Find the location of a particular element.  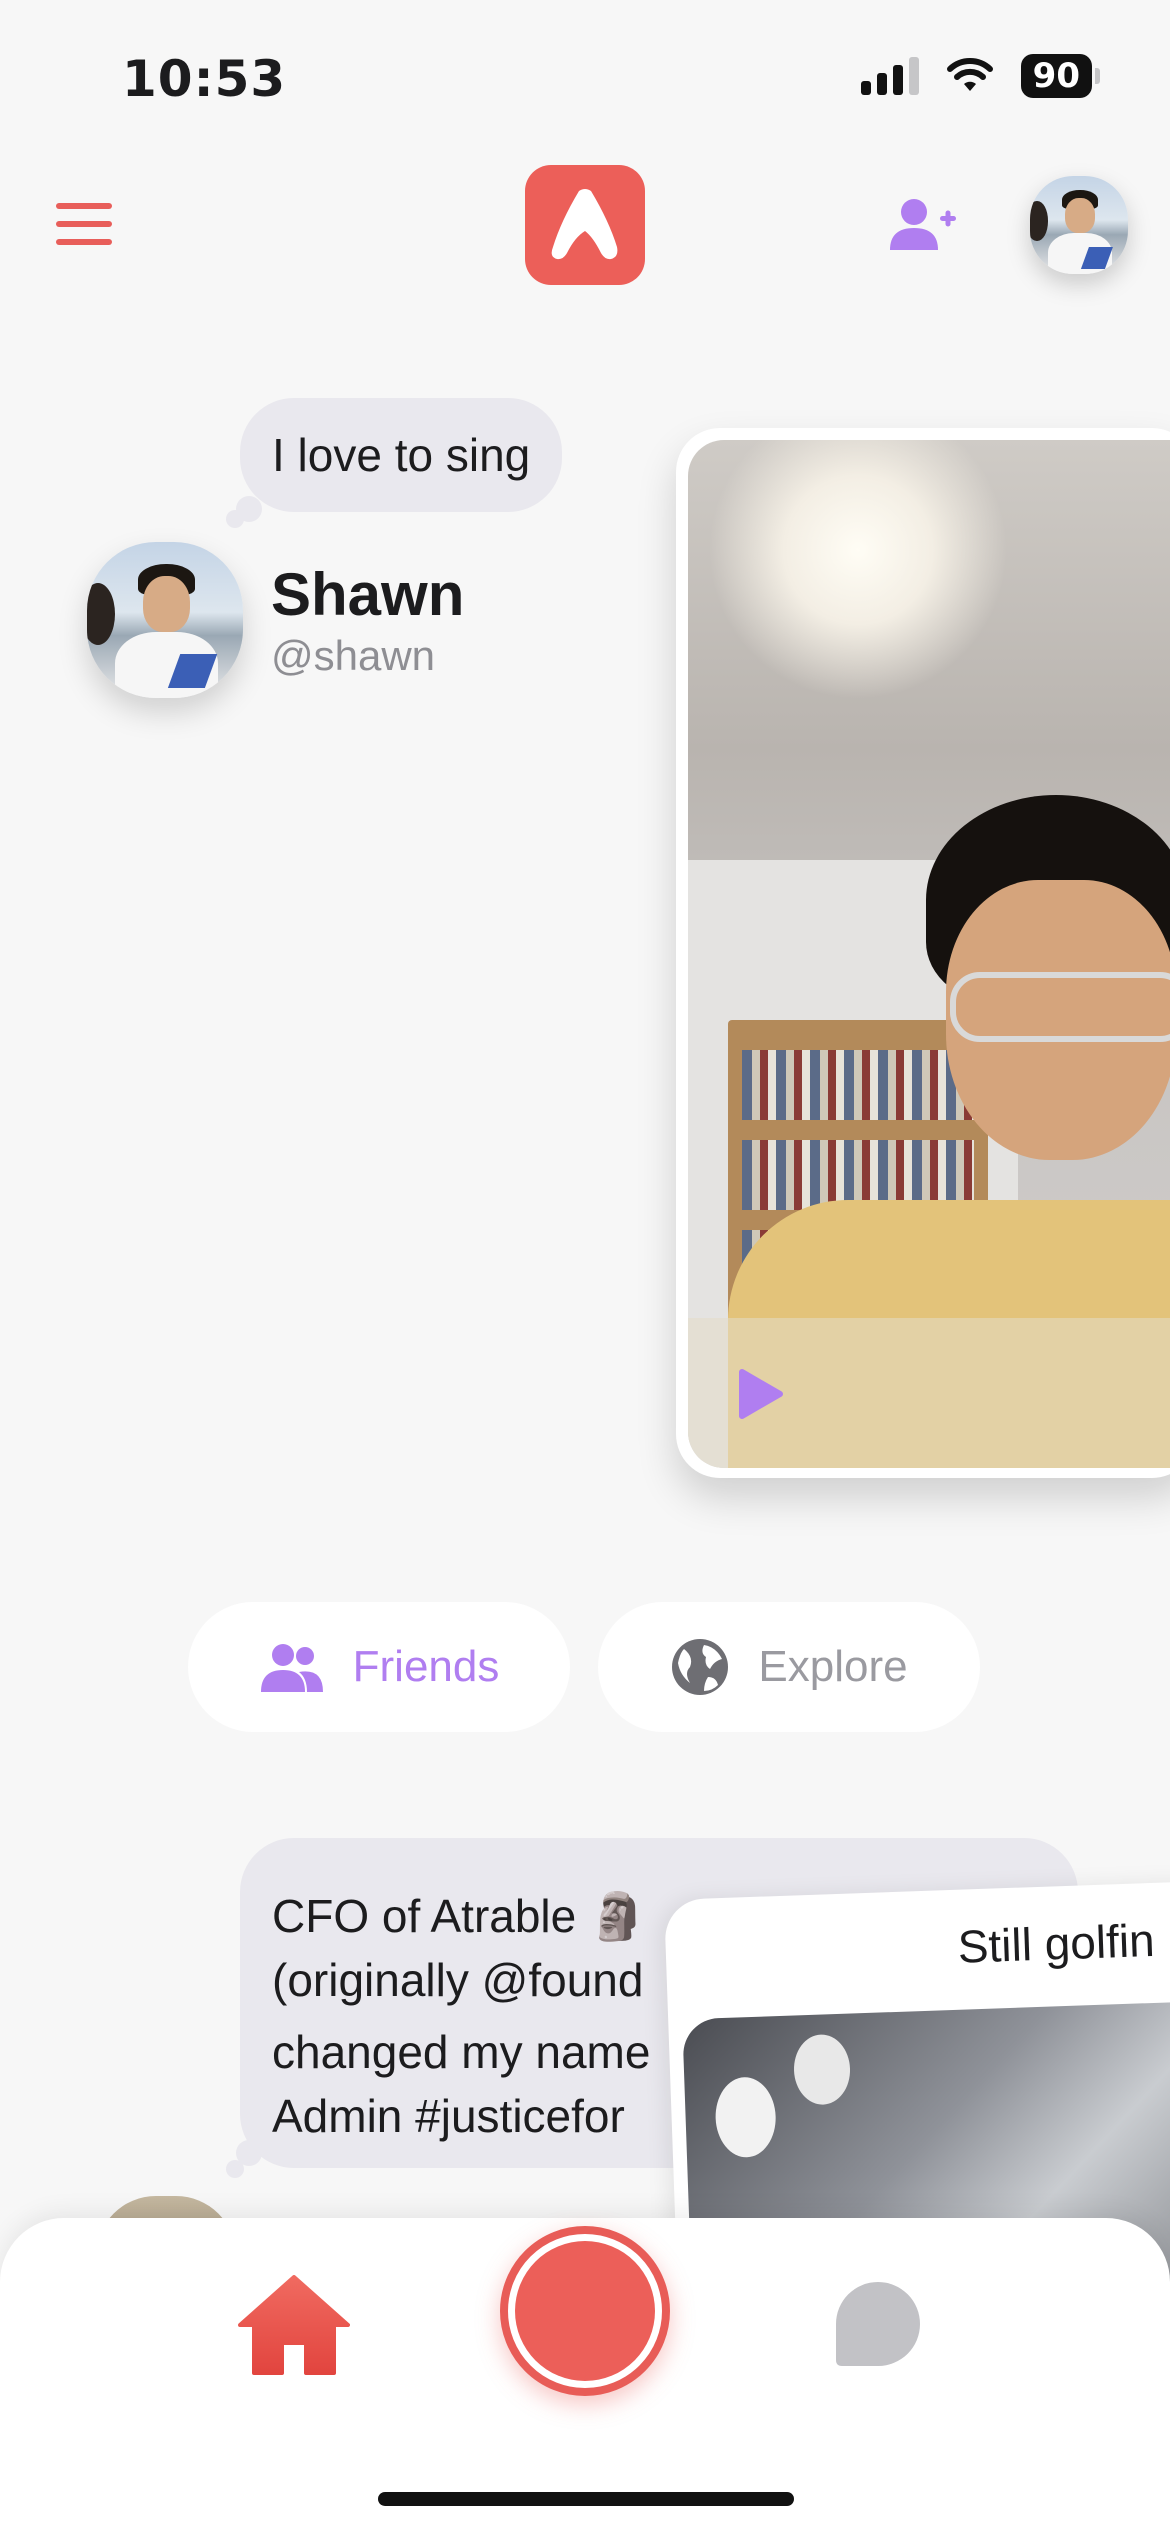

video-caption: Still golfin is located at coordinates (1056, 1943).